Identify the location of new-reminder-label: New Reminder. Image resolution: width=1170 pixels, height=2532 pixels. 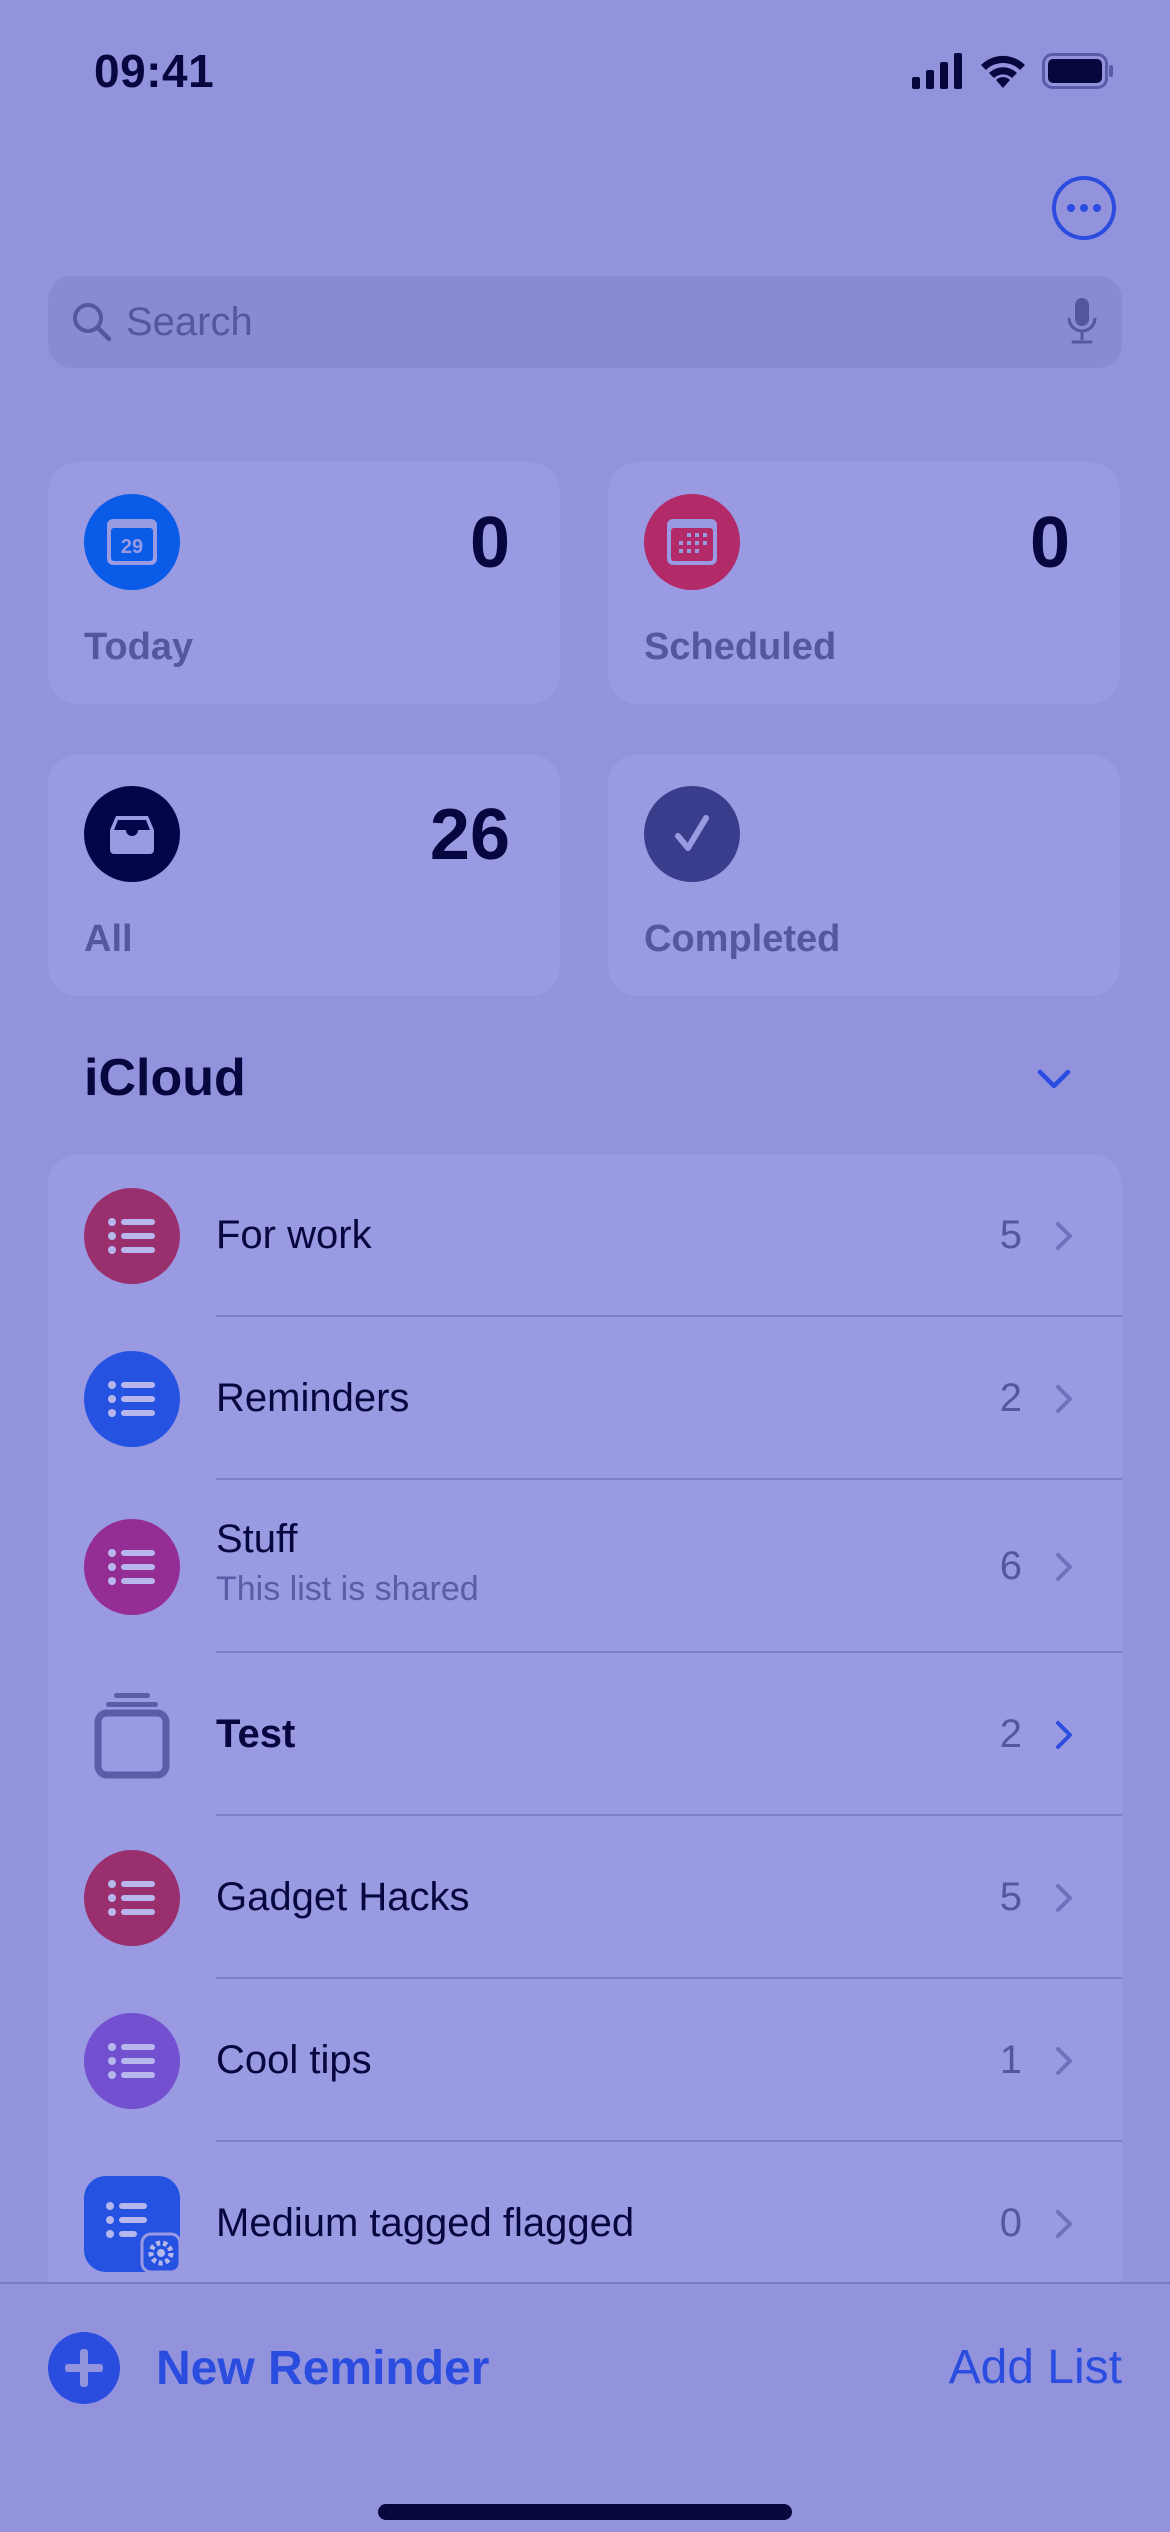
(323, 2368).